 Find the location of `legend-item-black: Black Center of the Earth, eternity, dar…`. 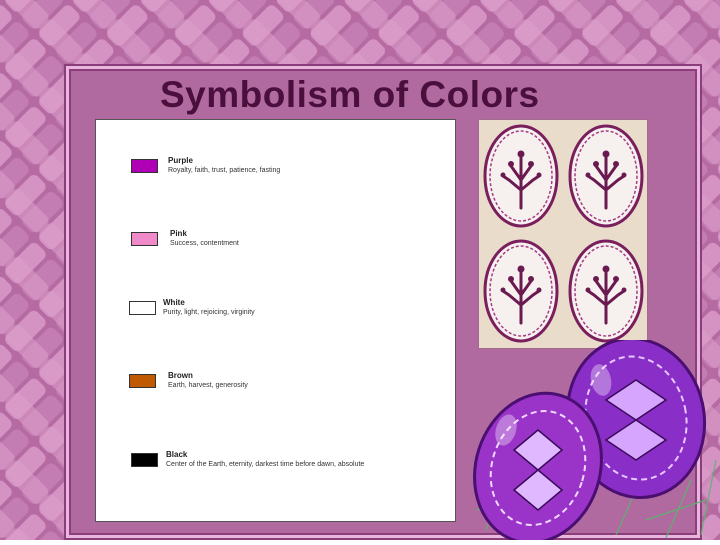

legend-item-black: Black Center of the Earth, eternity, dar… is located at coordinates (276, 470).